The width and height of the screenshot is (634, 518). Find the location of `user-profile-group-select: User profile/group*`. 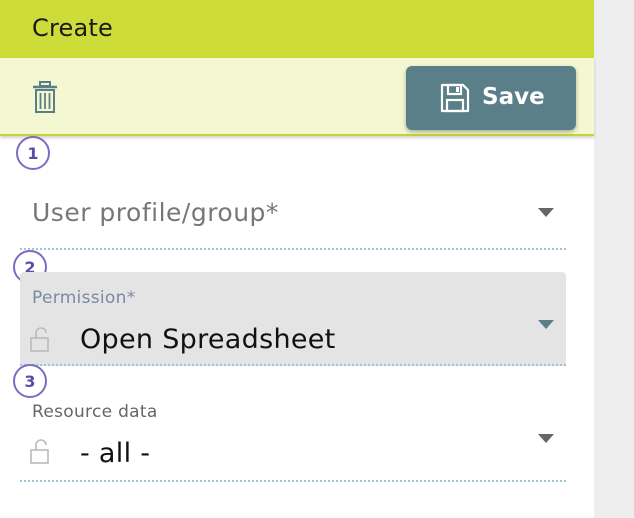

user-profile-group-select: User profile/group* is located at coordinates (293, 215).